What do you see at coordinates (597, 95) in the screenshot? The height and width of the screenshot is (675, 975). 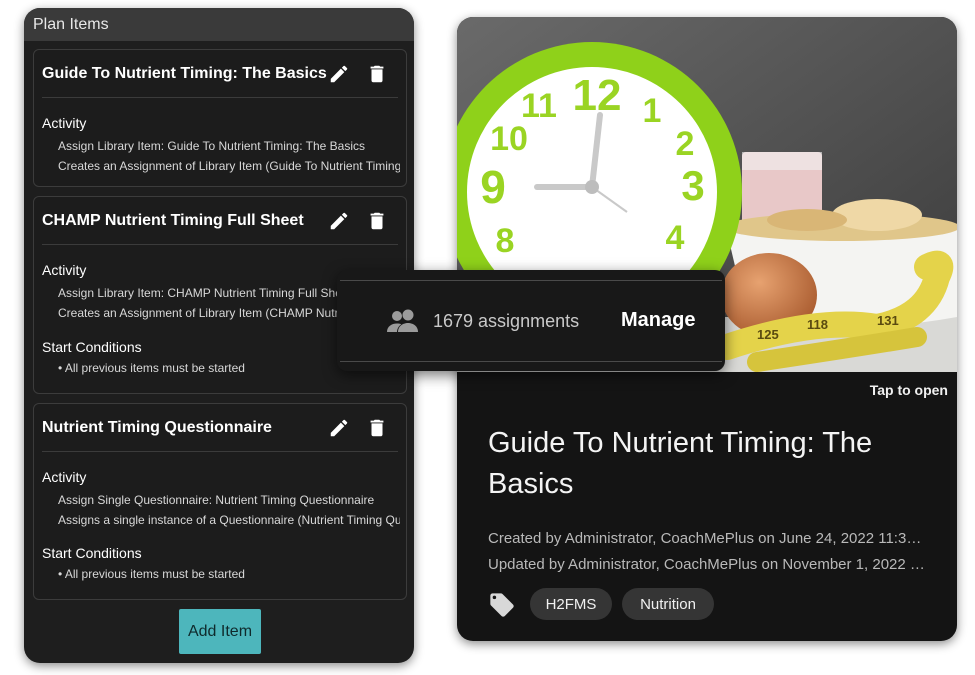 I see `svg-text: 12` at bounding box center [597, 95].